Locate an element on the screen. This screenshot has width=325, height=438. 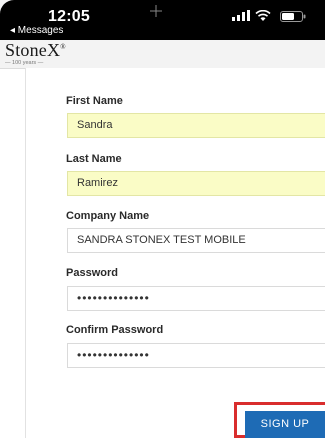
battery-icon is located at coordinates (293, 16).